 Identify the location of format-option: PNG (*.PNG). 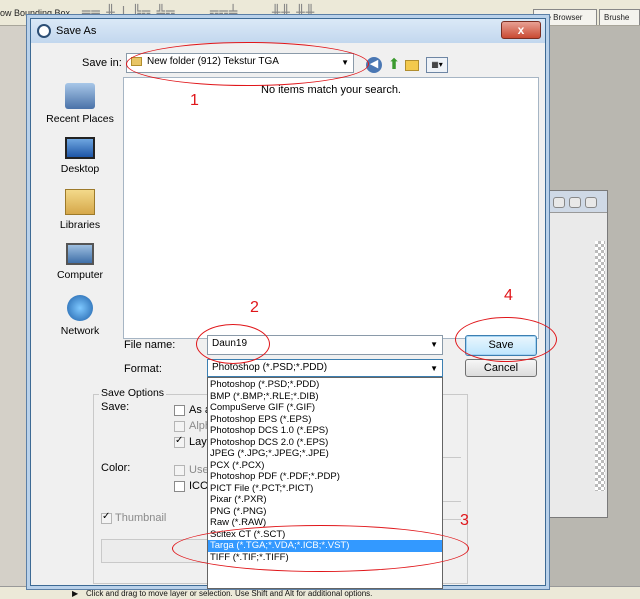
(325, 512).